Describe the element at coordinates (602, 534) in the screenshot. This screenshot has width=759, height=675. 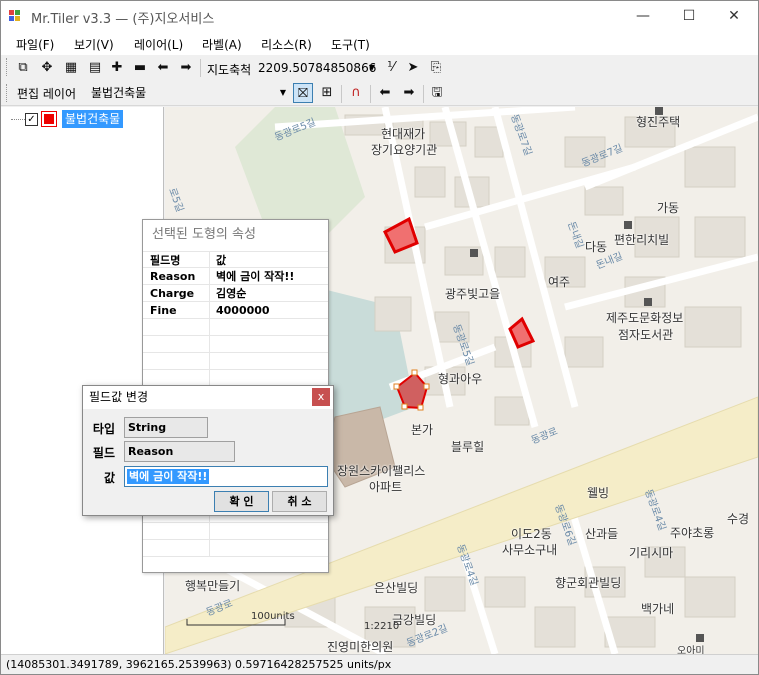
I see `map-label: 산과들` at that location.